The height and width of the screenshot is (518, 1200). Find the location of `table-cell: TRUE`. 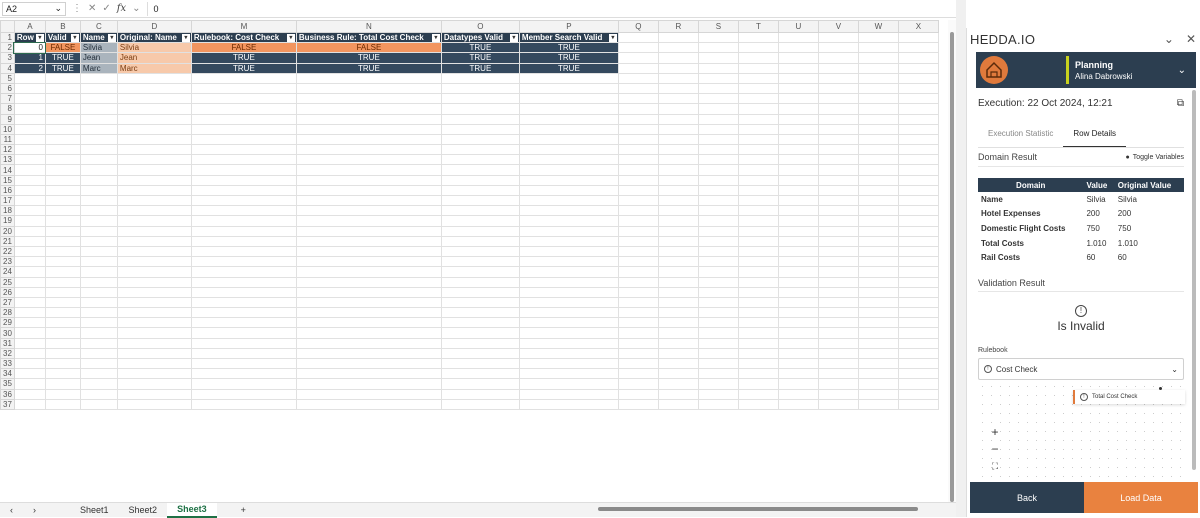

table-cell: TRUE is located at coordinates (368, 68).